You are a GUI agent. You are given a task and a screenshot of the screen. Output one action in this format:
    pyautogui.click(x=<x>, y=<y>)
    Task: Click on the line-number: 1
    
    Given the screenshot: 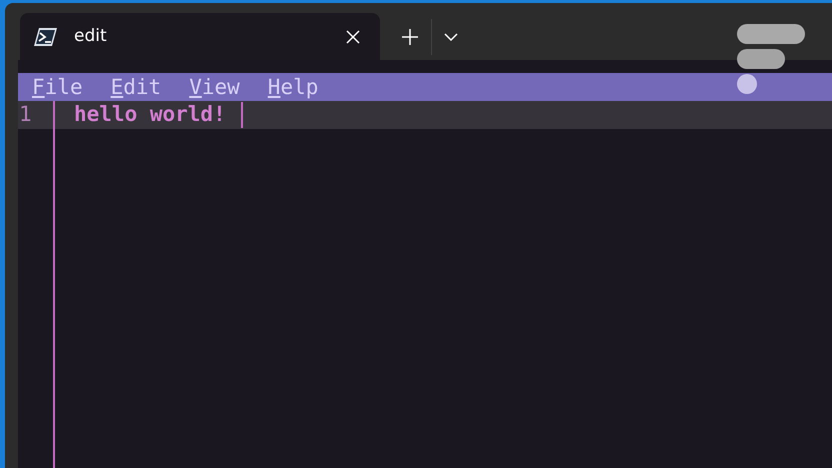 What is the action you would take?
    pyautogui.click(x=25, y=114)
    